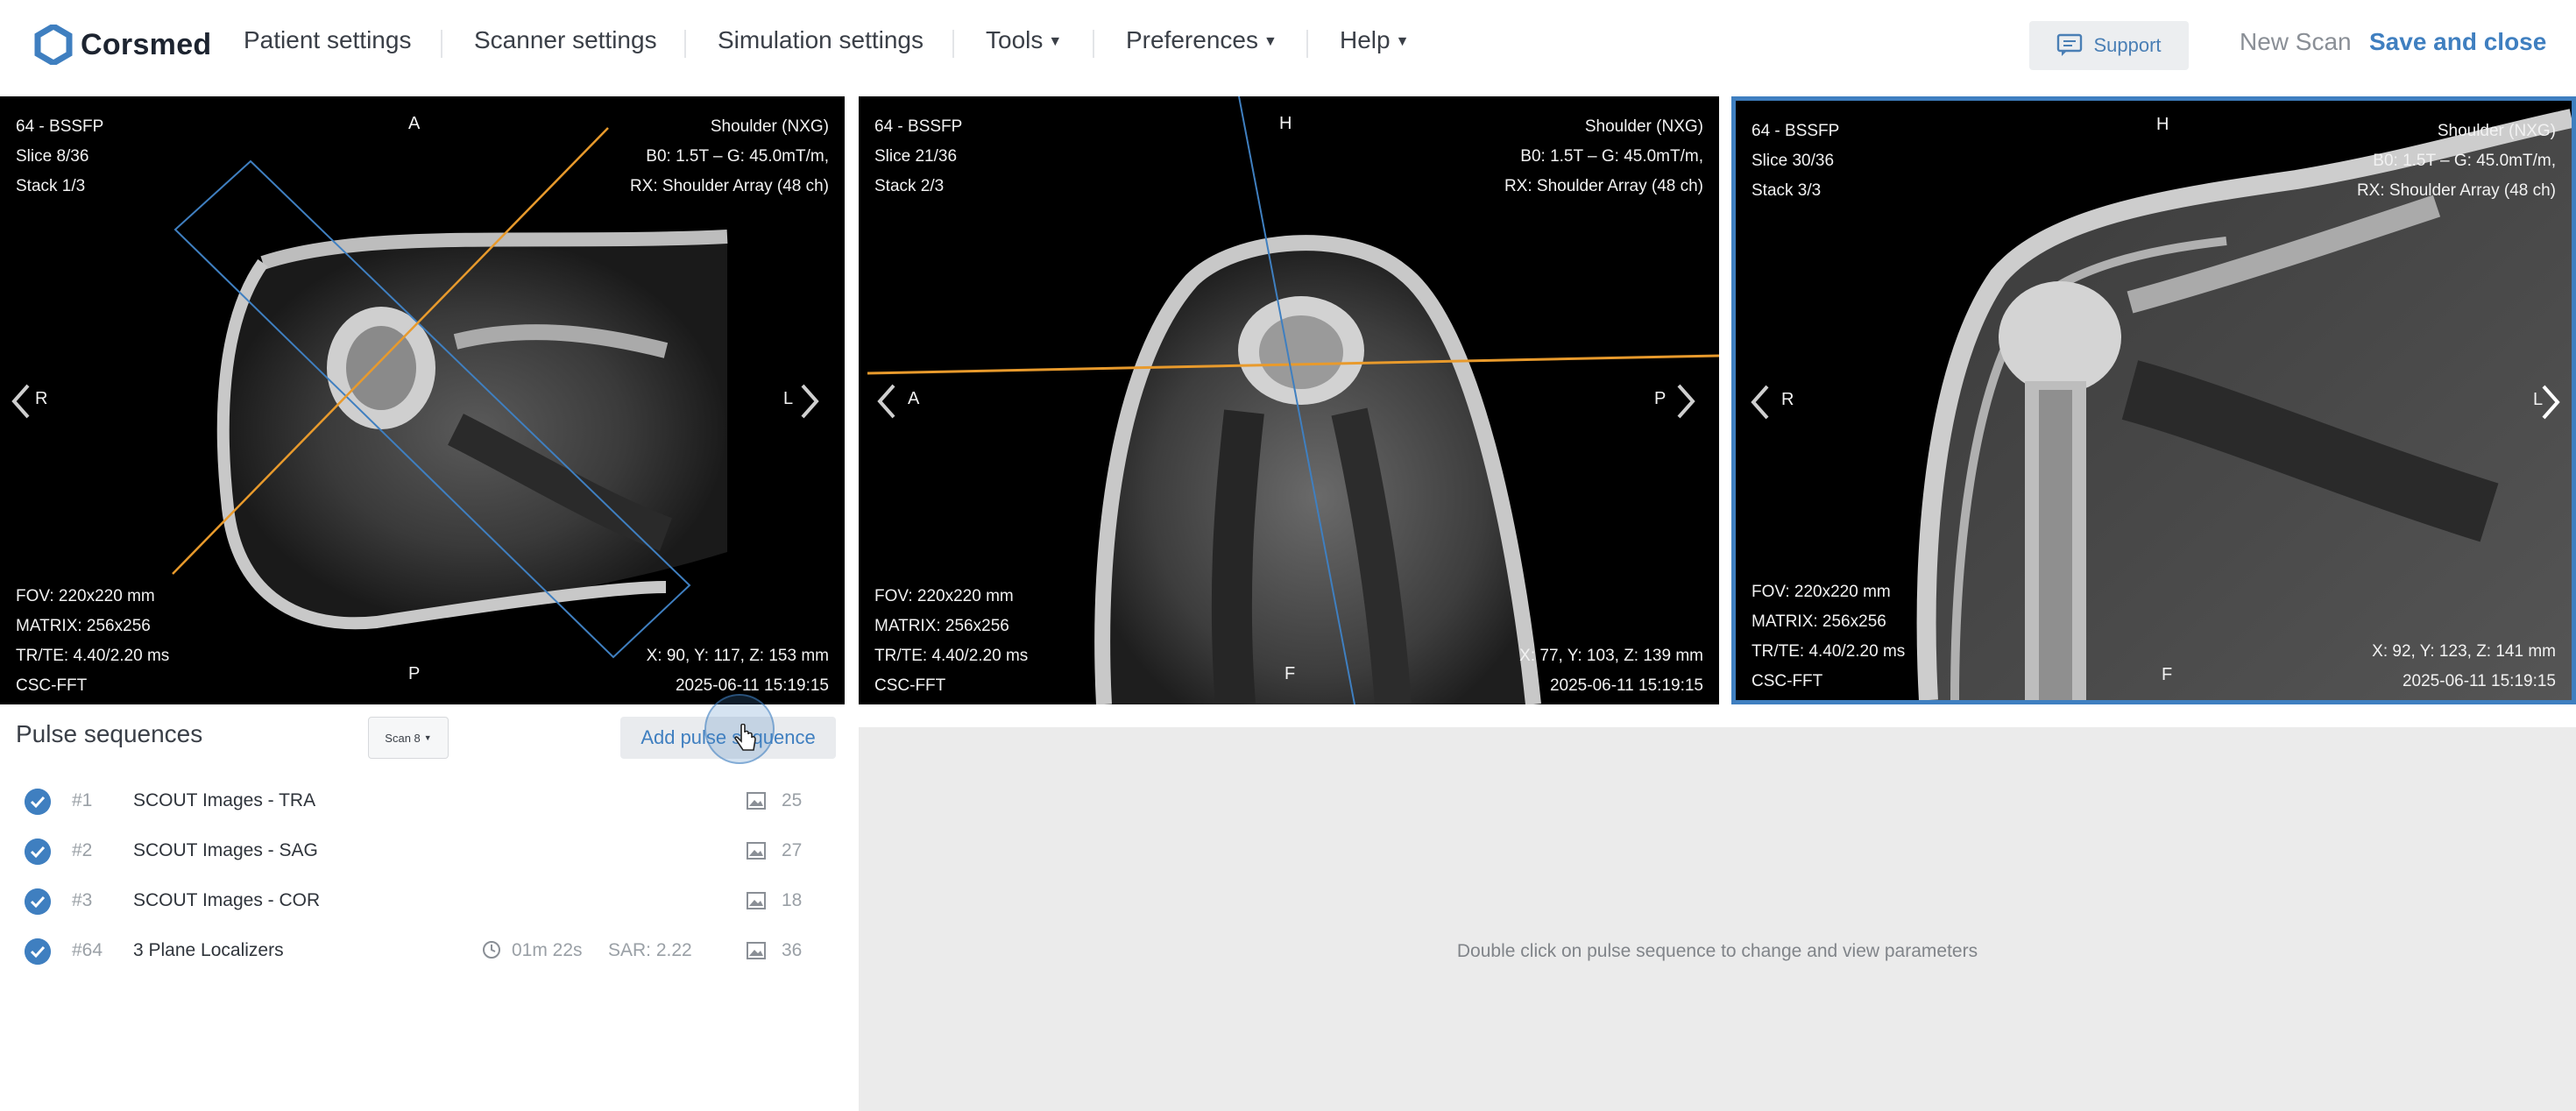  What do you see at coordinates (1192, 39) in the screenshot?
I see `menu-preferences-label: Preferences` at bounding box center [1192, 39].